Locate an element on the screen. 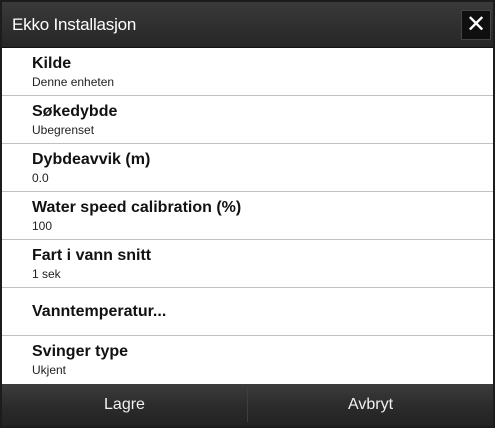 Image resolution: width=495 pixels, height=428 pixels. close-button: ✕ is located at coordinates (476, 25).